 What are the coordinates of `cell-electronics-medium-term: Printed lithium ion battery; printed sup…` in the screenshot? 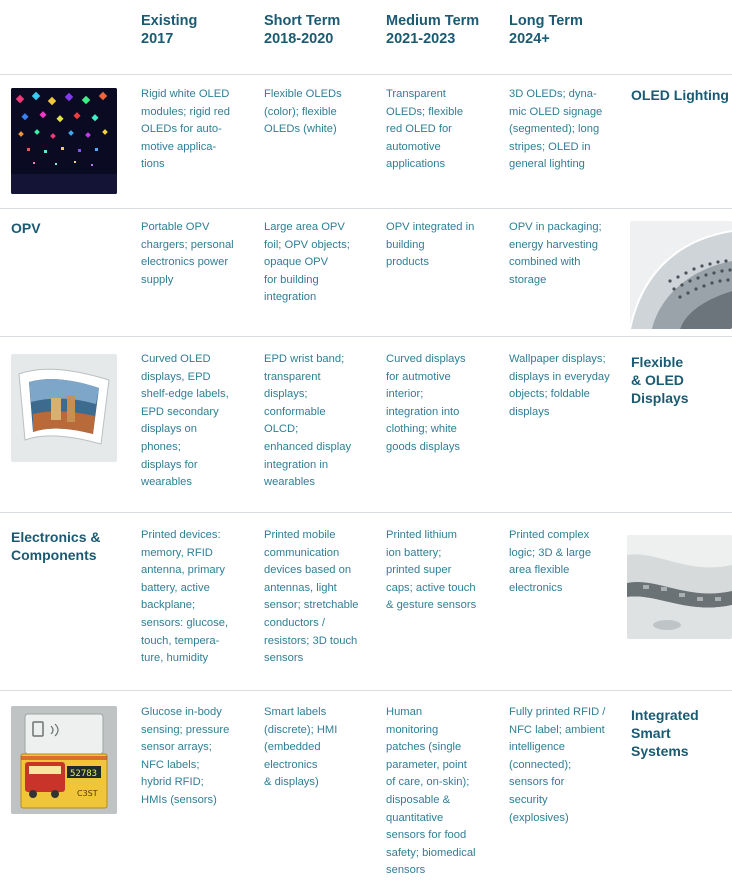 It's located at (431, 570).